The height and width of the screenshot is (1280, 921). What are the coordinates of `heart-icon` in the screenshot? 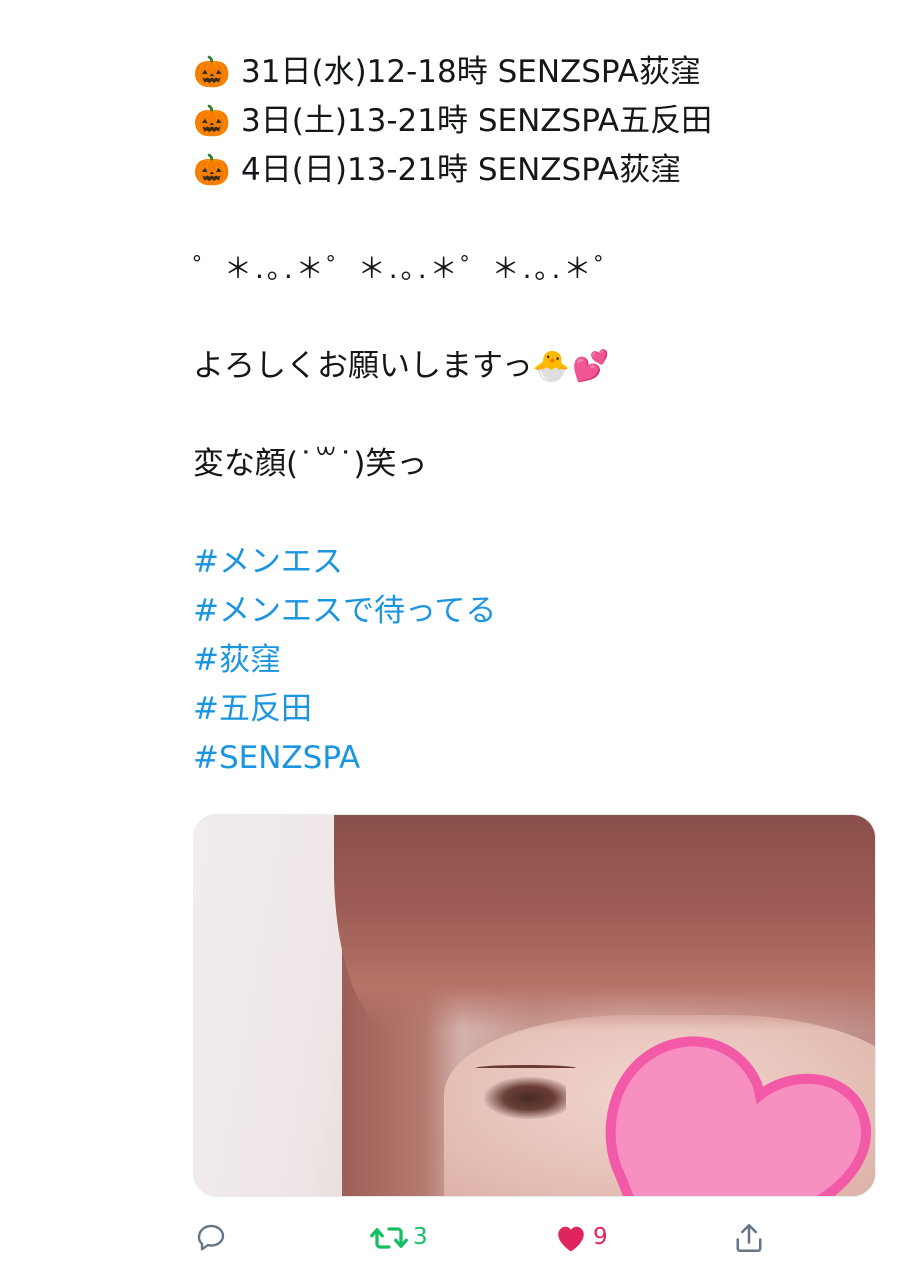 It's located at (571, 1238).